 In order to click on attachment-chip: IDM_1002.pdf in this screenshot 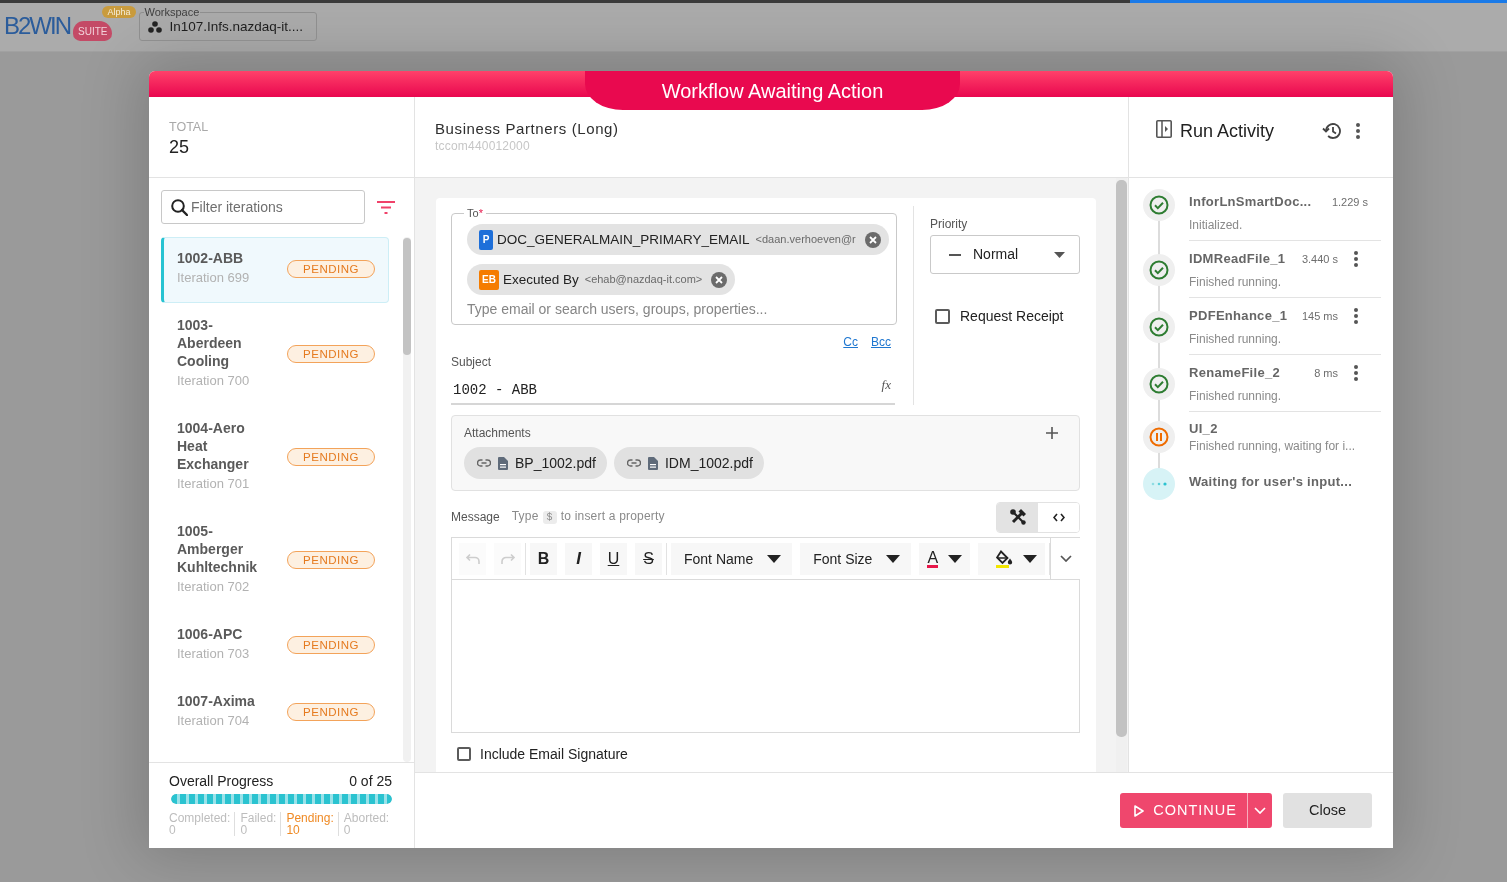, I will do `click(688, 463)`.